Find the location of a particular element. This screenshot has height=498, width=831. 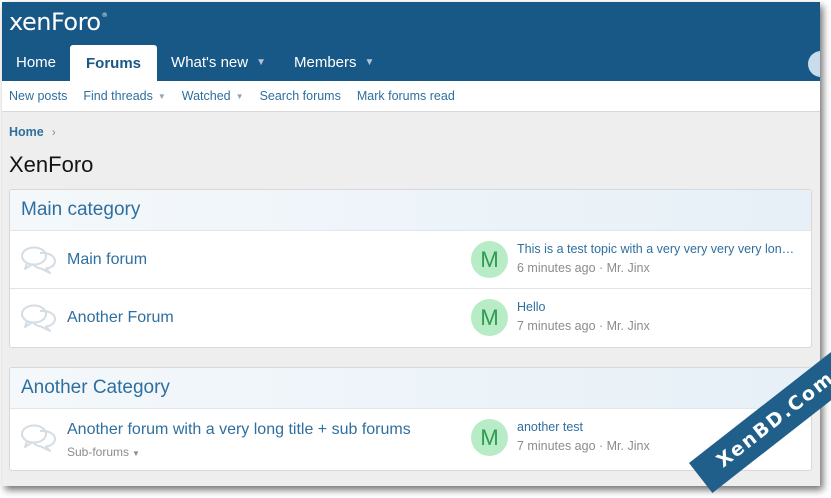

nav-tab-whats-new: What's new ▼ is located at coordinates (218, 62).